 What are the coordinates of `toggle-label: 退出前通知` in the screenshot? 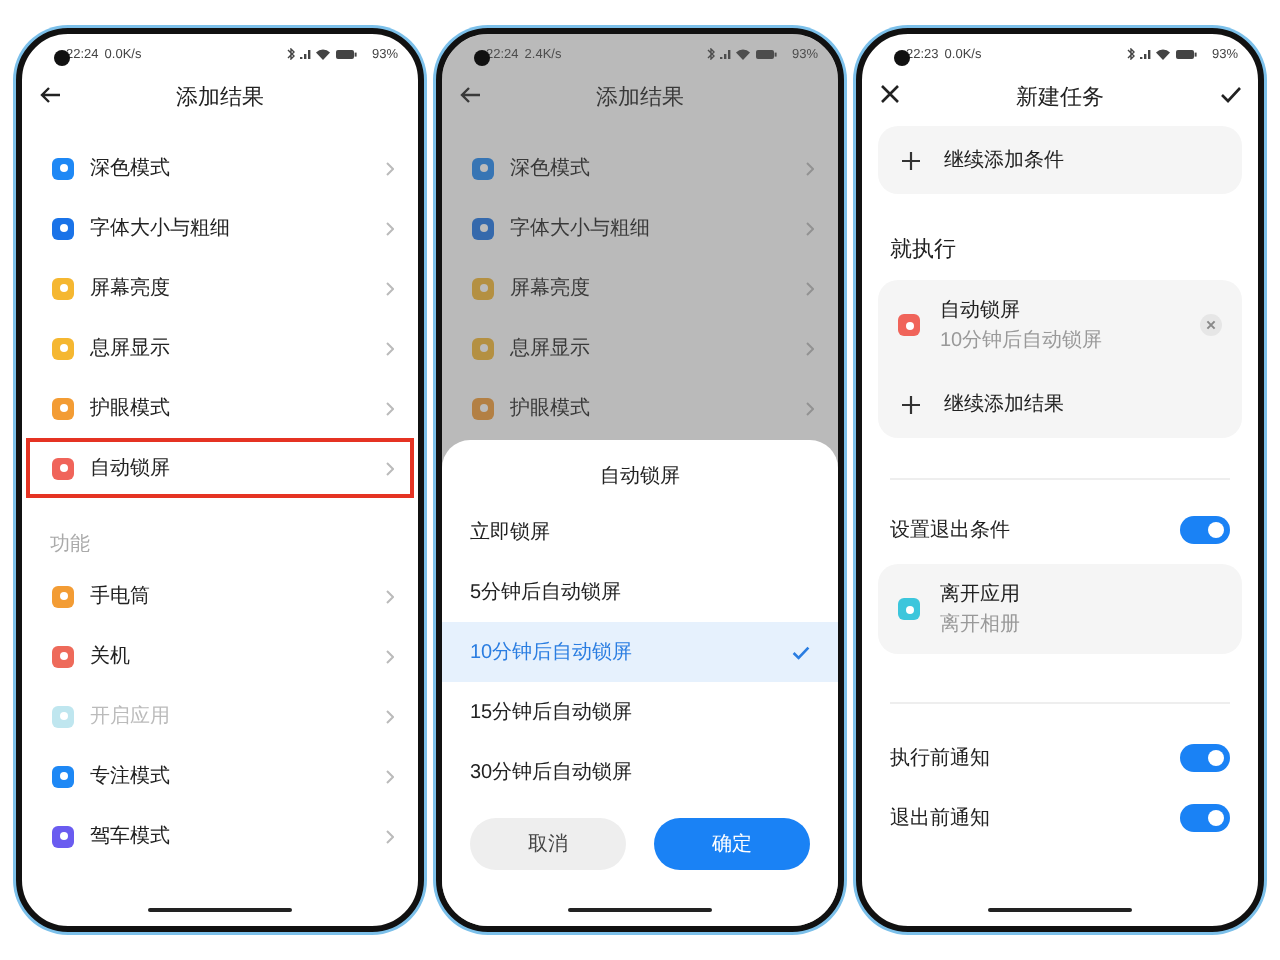 It's located at (940, 818).